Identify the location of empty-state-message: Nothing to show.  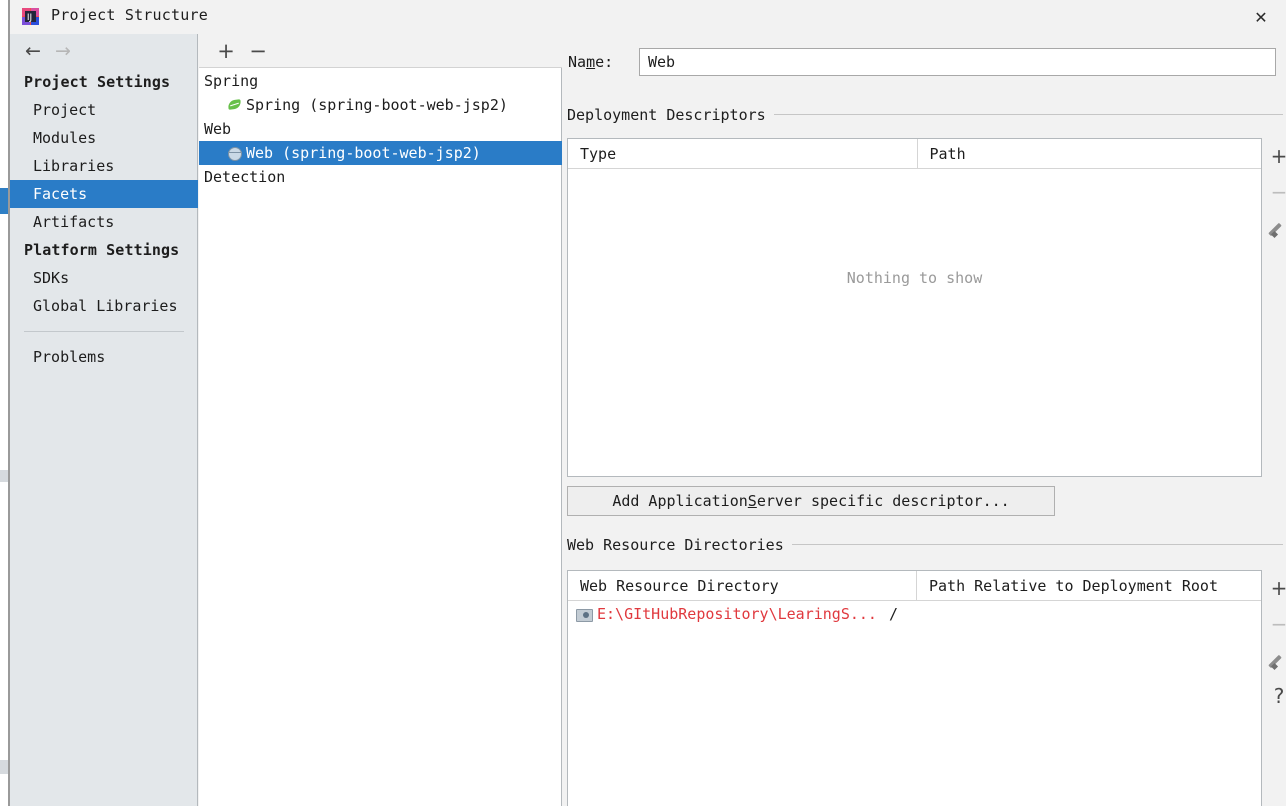
(914, 278).